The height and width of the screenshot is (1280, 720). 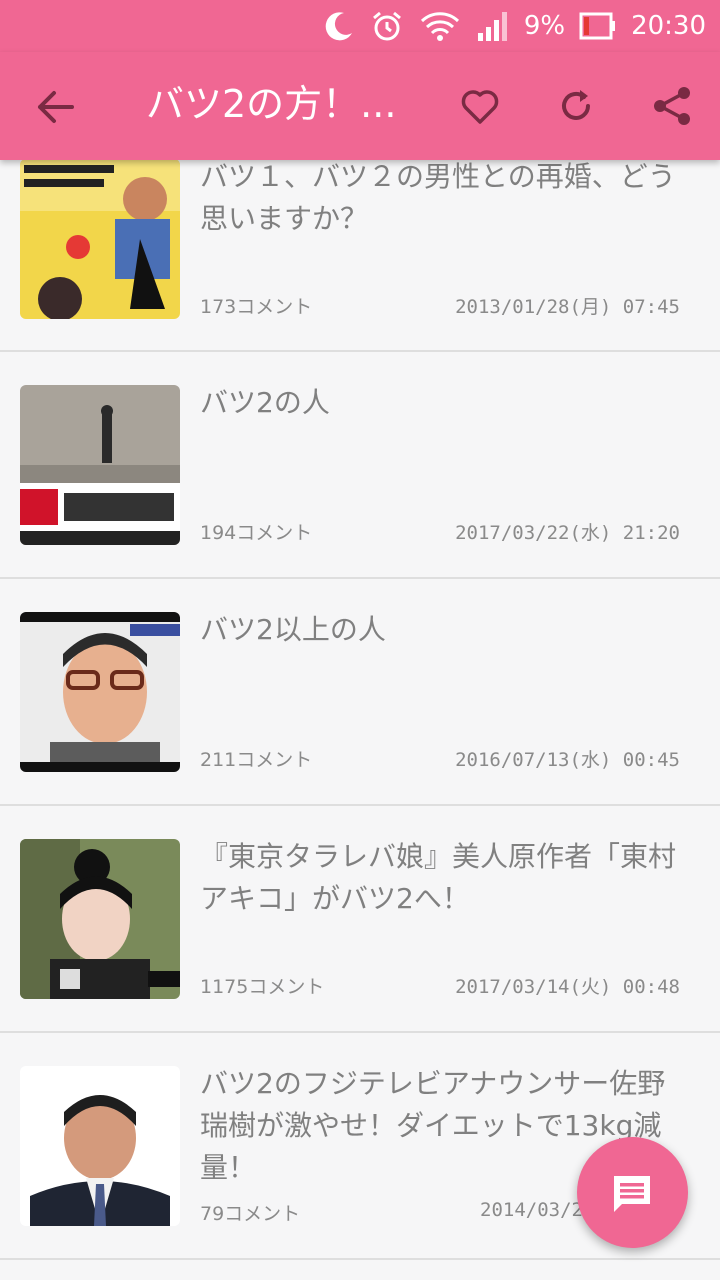 I want to click on thread-title: バツ１、バツ２の男性との再婚、どう思いますか？, so click(x=438, y=197).